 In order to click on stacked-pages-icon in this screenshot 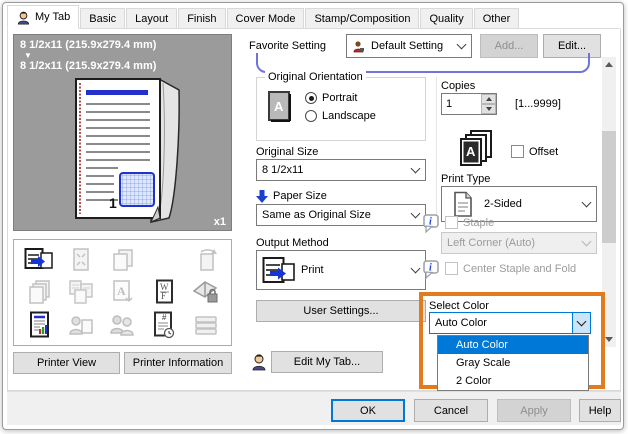, I will do `click(39, 292)`.